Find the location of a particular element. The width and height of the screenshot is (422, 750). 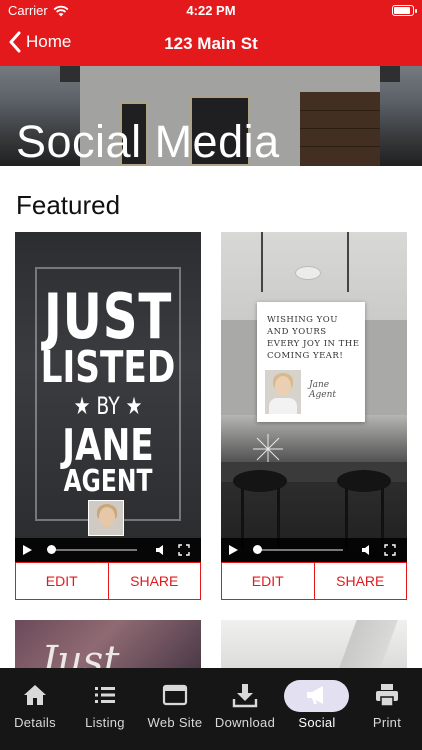

tab-details: Details is located at coordinates (35, 712).